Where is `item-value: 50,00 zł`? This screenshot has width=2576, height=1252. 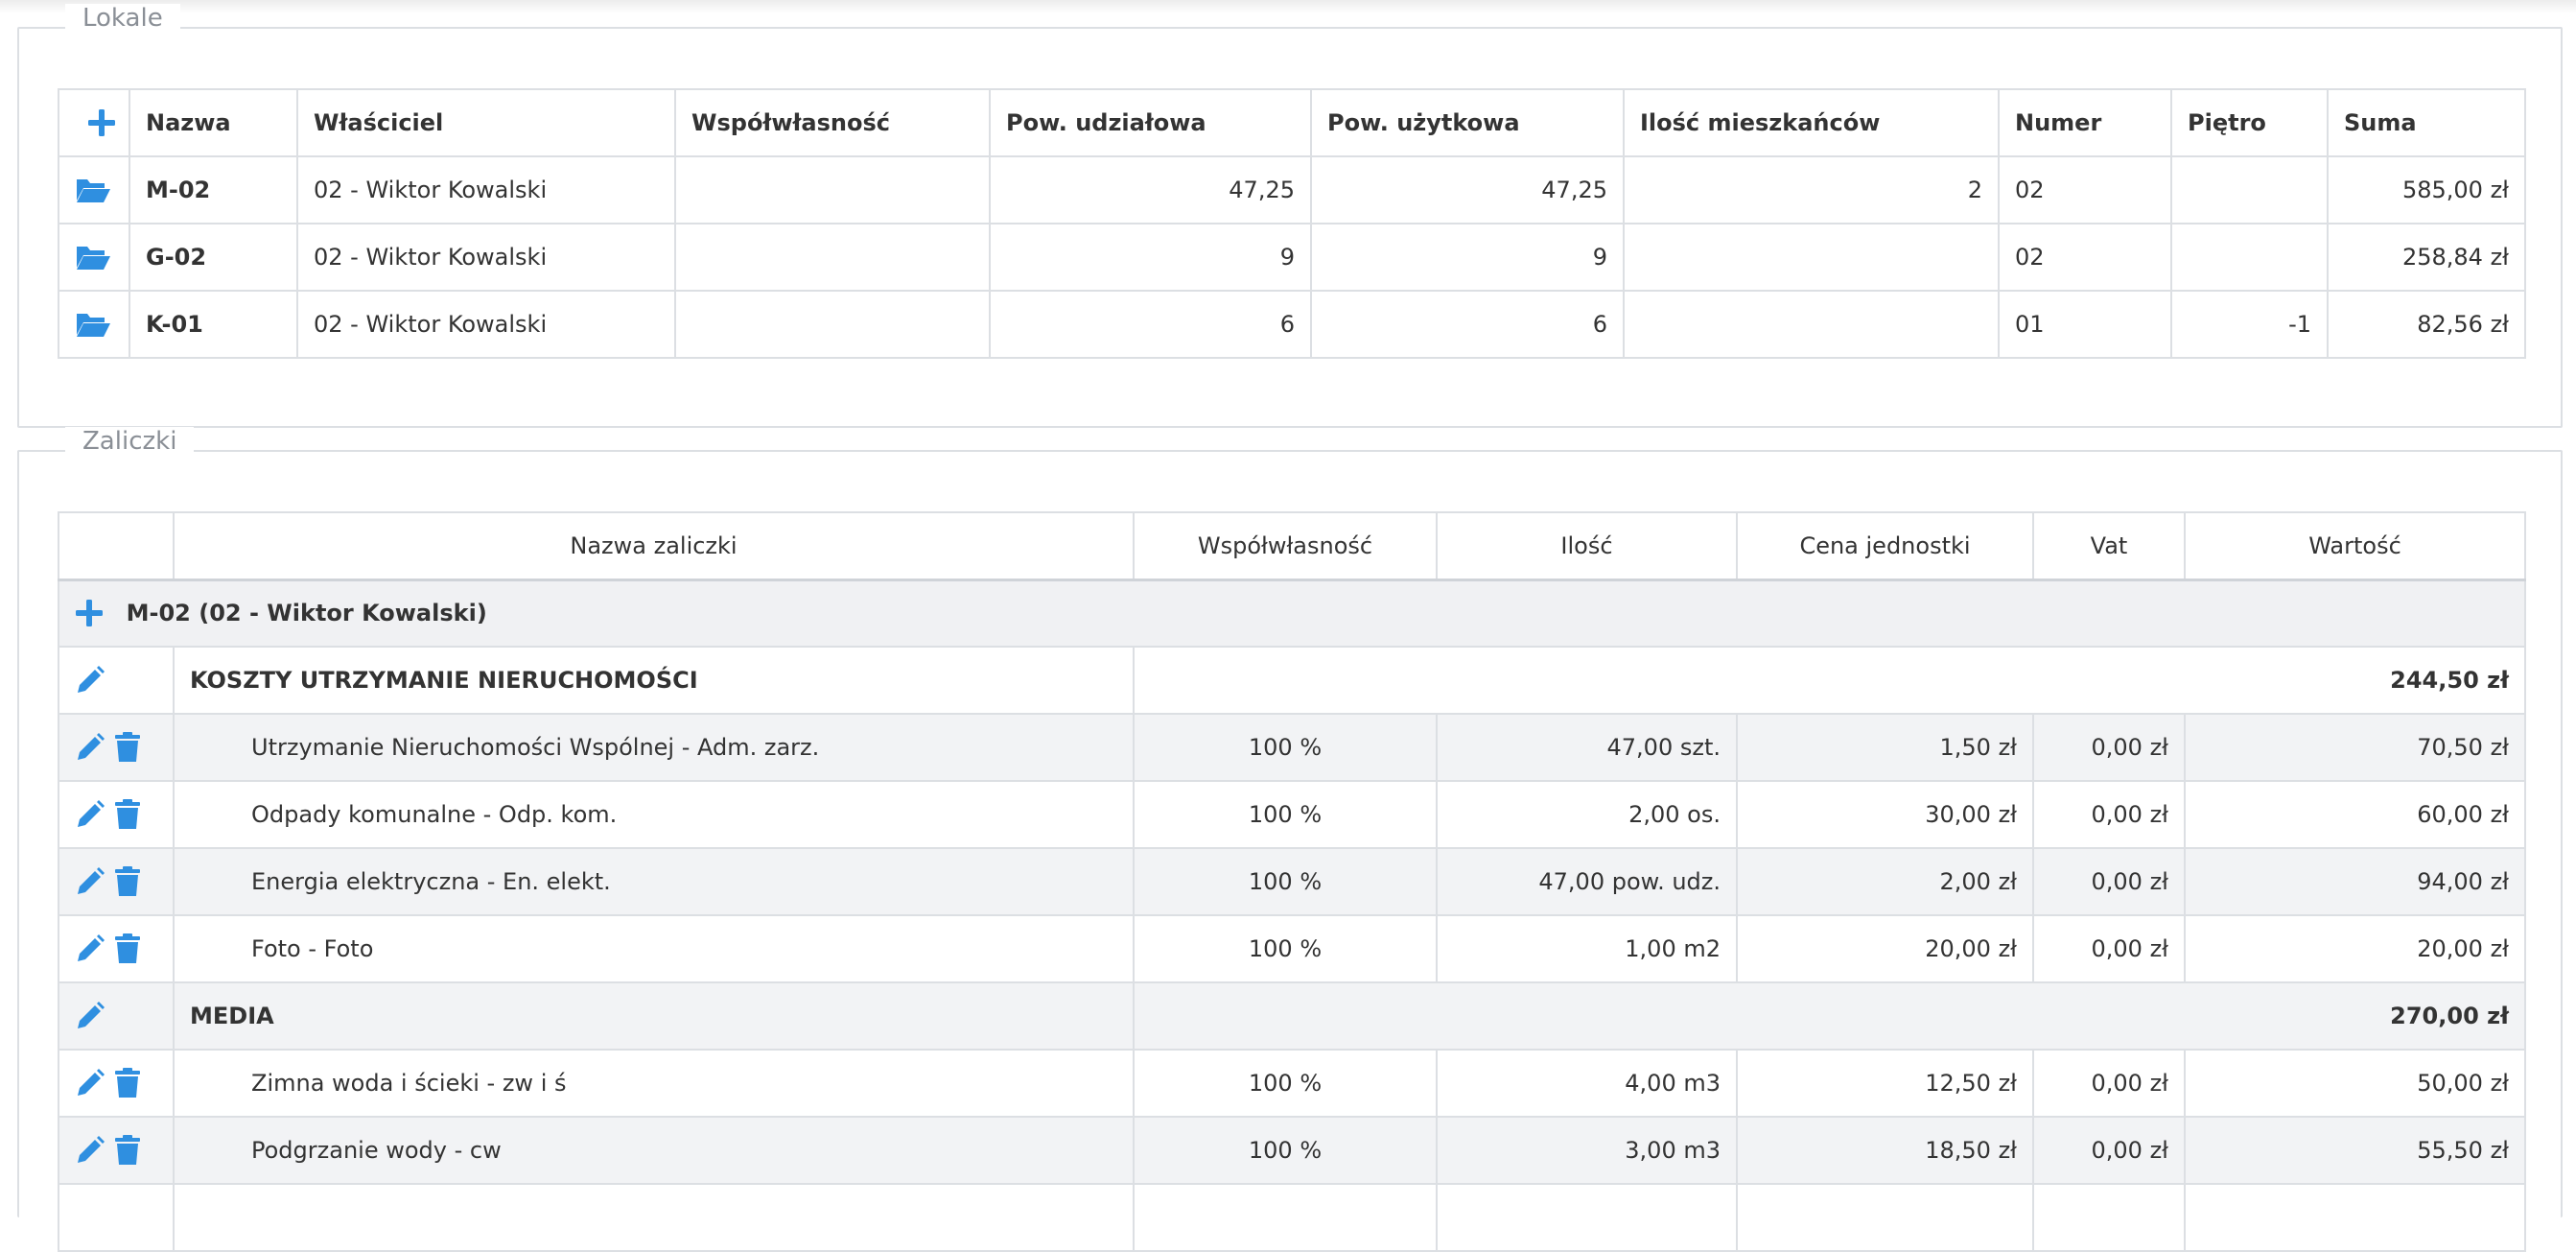
item-value: 50,00 zł is located at coordinates (2355, 1083).